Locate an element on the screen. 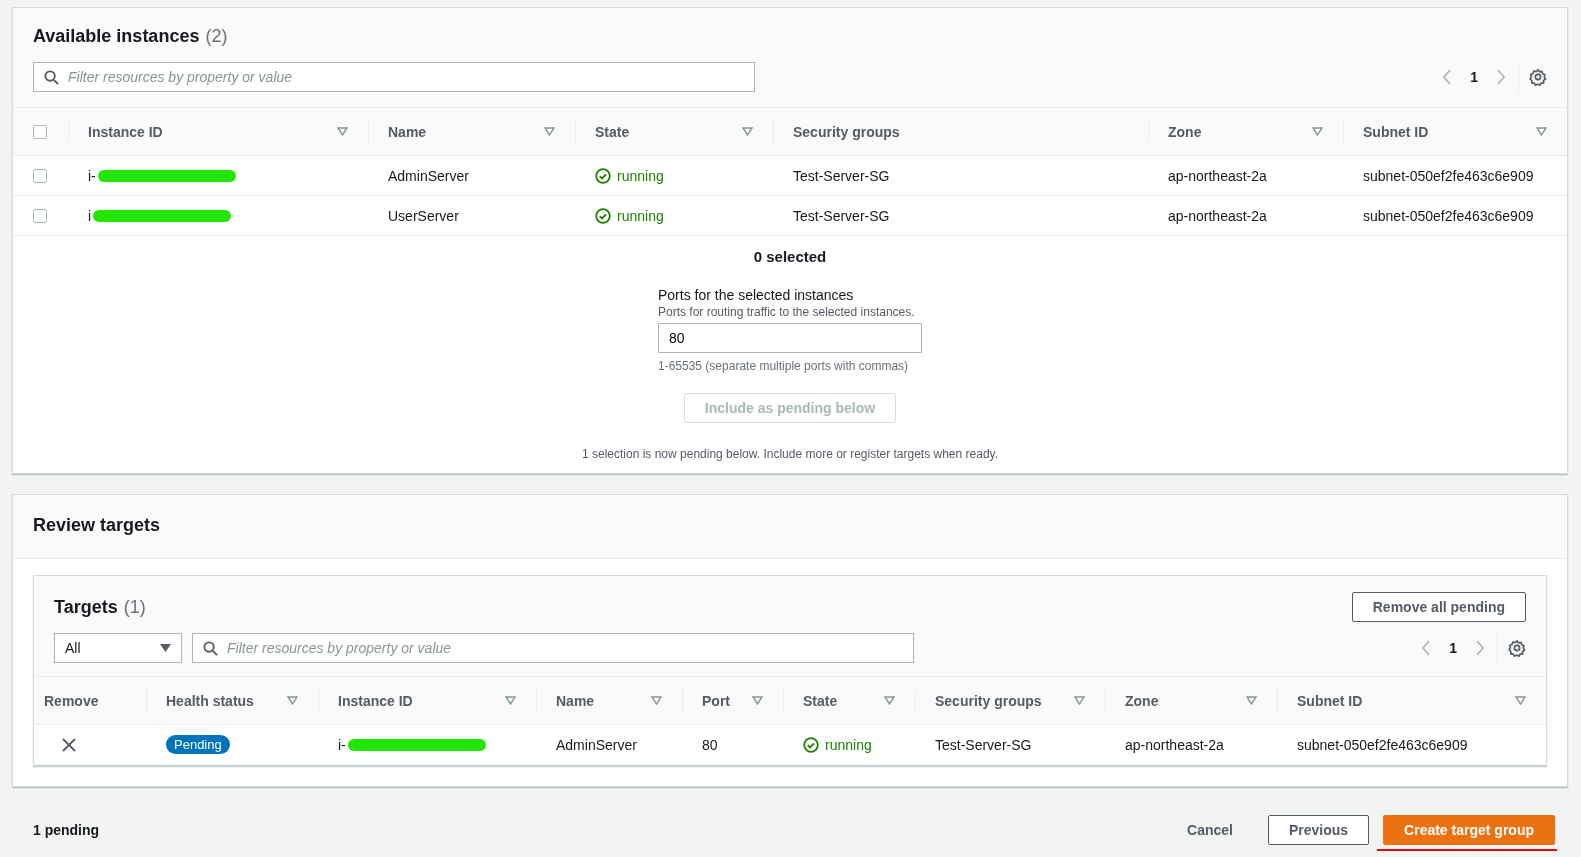 This screenshot has height=857, width=1581. panel-title: Available instances is located at coordinates (116, 36).